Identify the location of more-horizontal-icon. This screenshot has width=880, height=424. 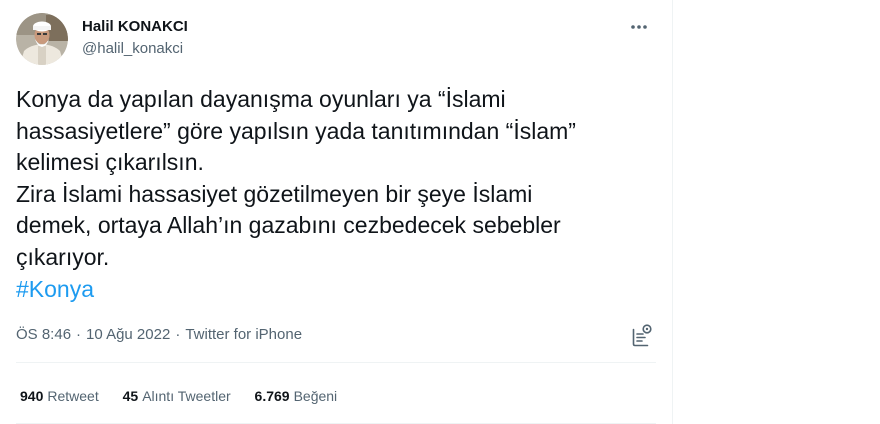
(639, 27).